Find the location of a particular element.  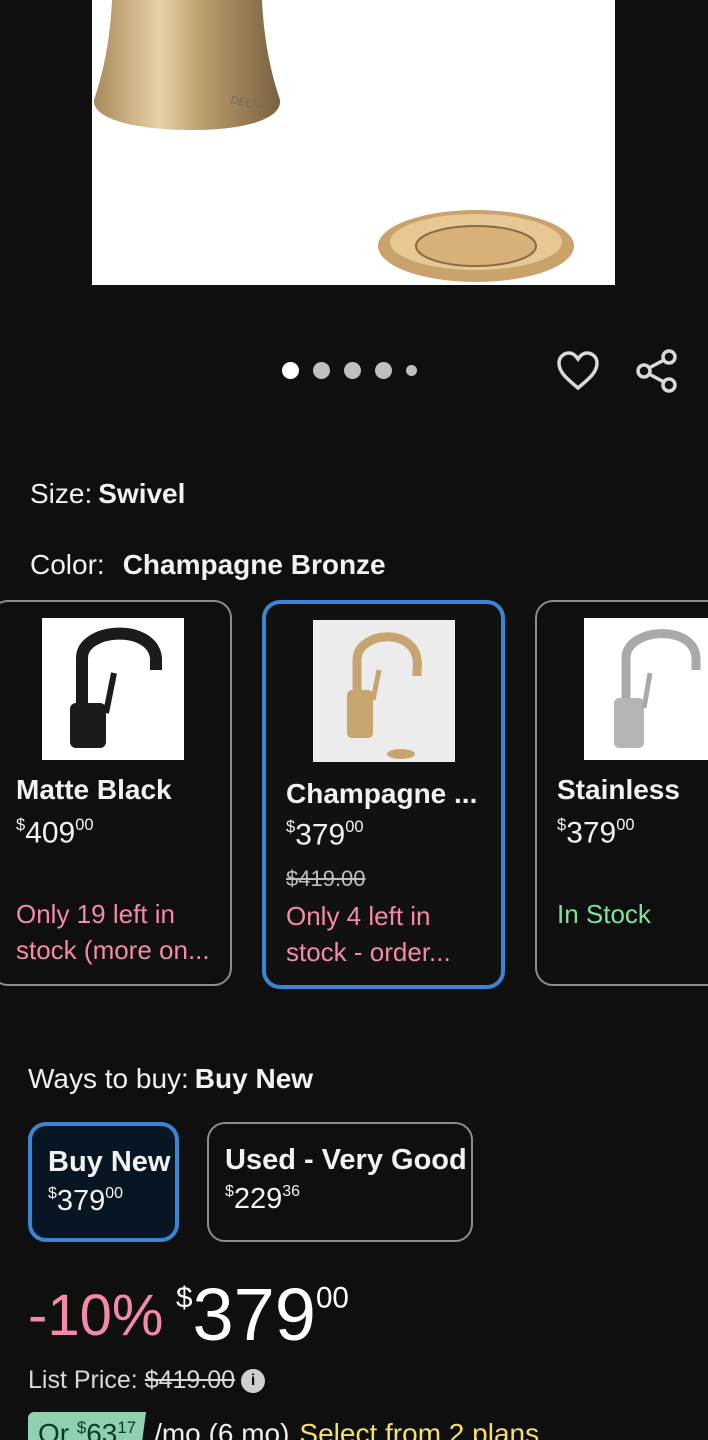

image-pager is located at coordinates (349, 370).